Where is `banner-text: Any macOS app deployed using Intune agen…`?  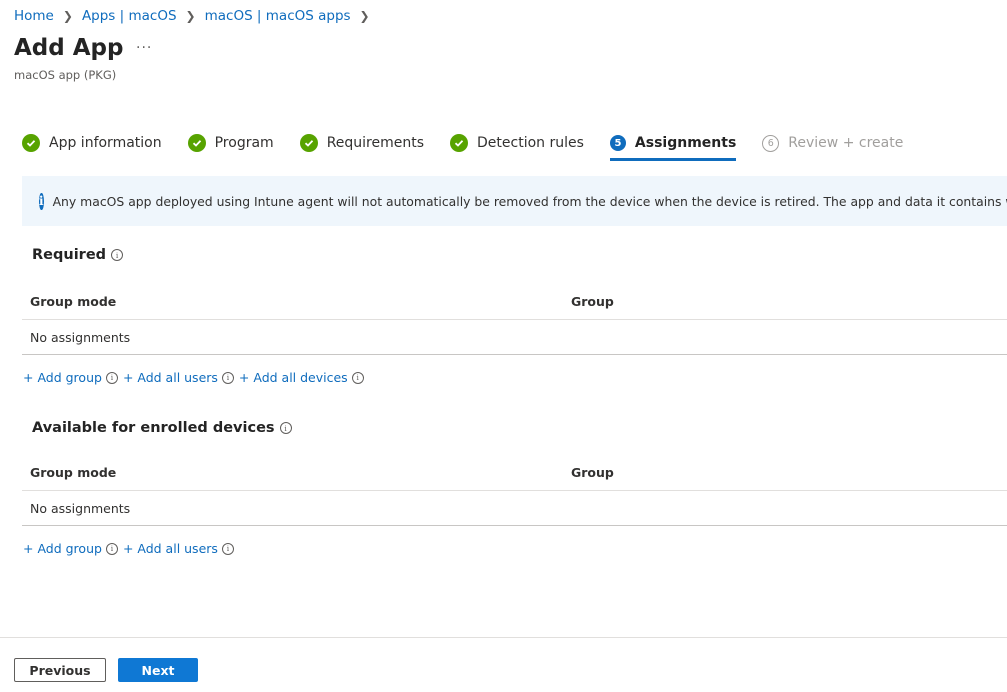
banner-text: Any macOS app deployed using Intune agen… is located at coordinates (529, 201).